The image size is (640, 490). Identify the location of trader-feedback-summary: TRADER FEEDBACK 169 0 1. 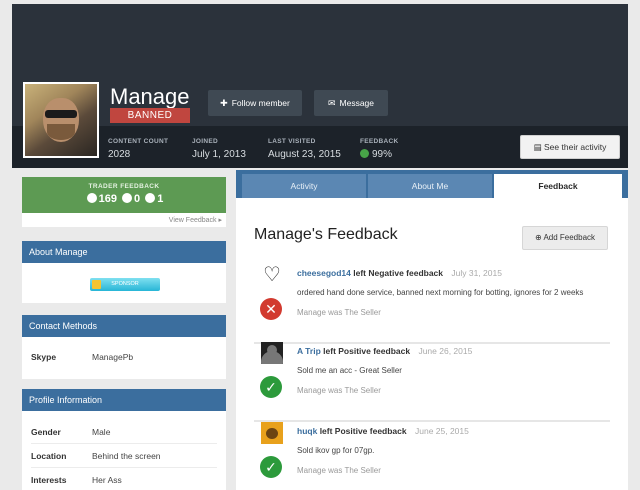
(124, 195).